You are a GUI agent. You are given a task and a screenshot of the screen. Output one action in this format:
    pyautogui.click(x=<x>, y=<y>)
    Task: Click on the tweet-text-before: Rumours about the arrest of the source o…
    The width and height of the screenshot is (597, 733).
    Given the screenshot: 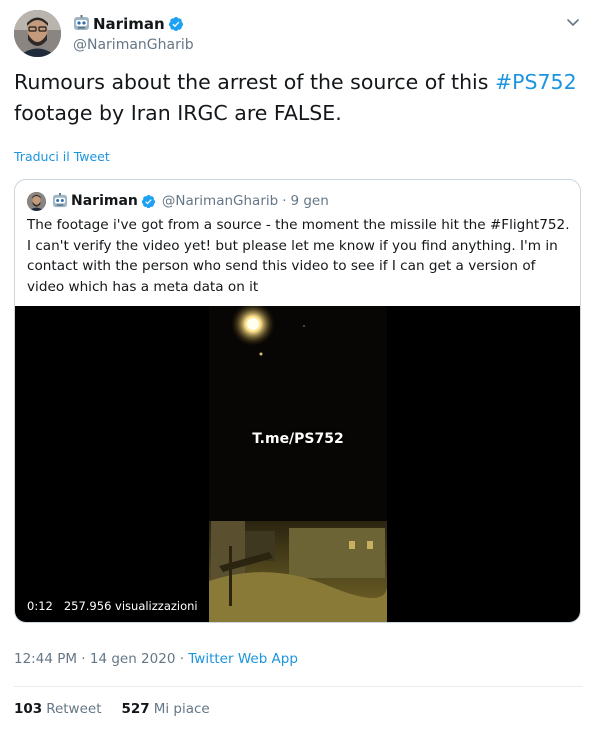 What is the action you would take?
    pyautogui.click(x=254, y=82)
    